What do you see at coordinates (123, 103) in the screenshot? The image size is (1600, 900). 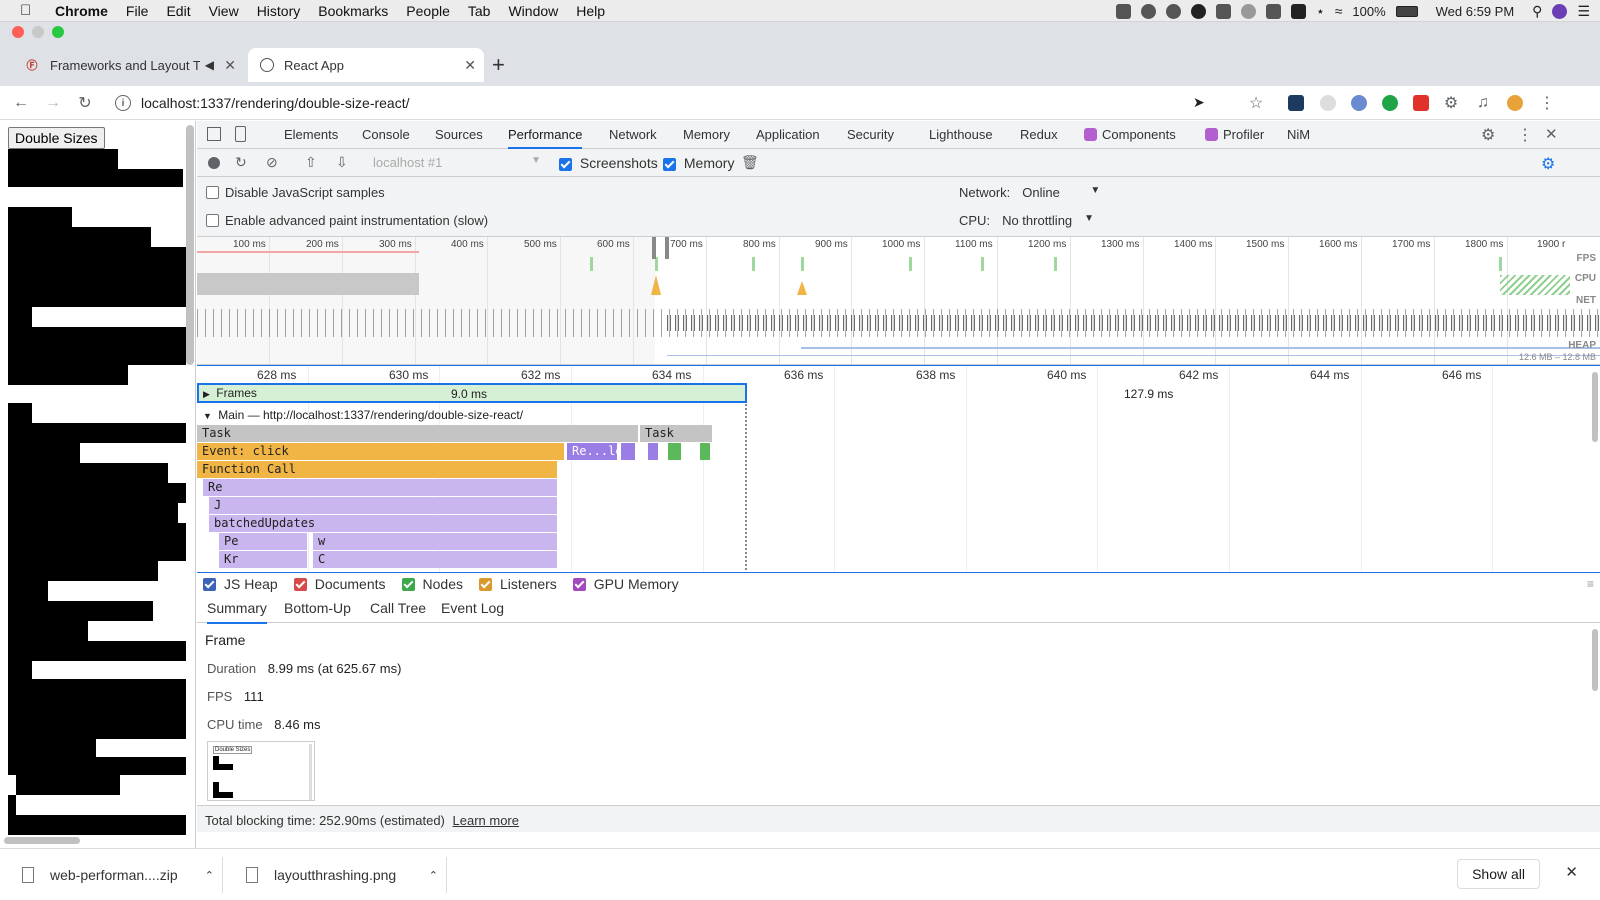 I see `info-icon: i` at bounding box center [123, 103].